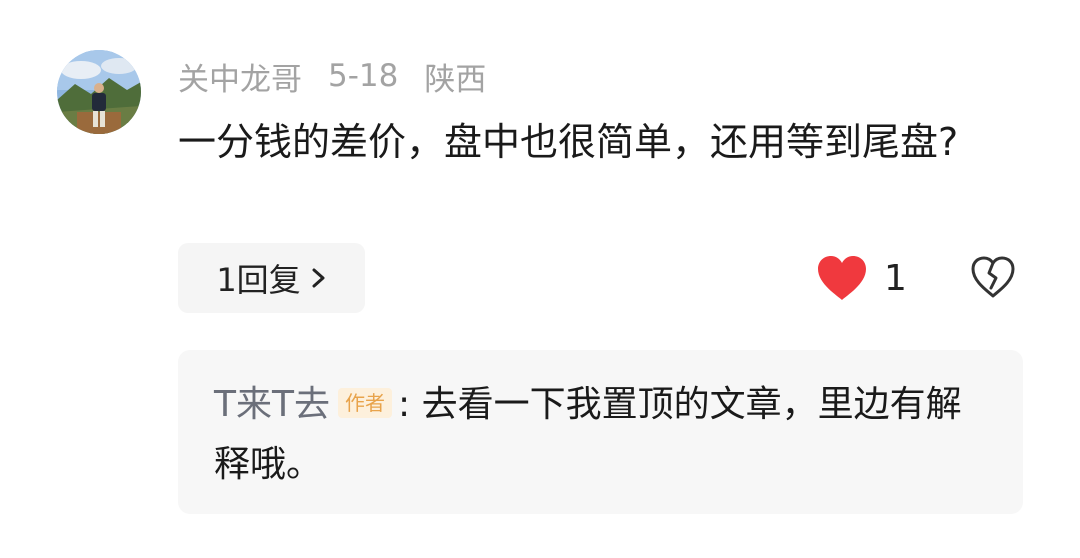 The image size is (1080, 558). I want to click on avatar-photo, so click(99, 92).